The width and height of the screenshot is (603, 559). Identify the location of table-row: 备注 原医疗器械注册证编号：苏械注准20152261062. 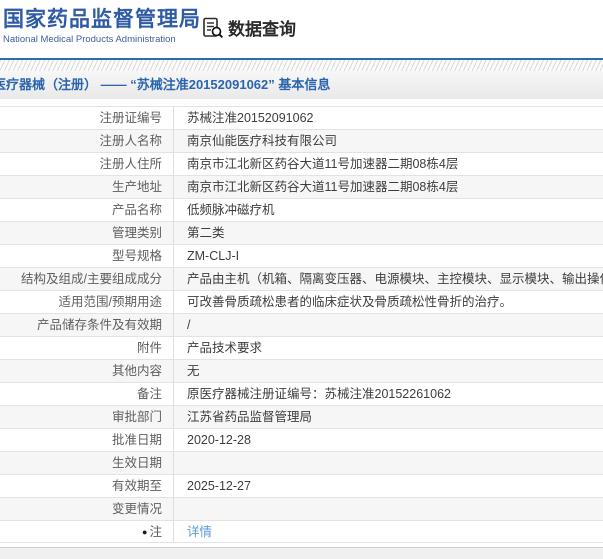
(301, 393).